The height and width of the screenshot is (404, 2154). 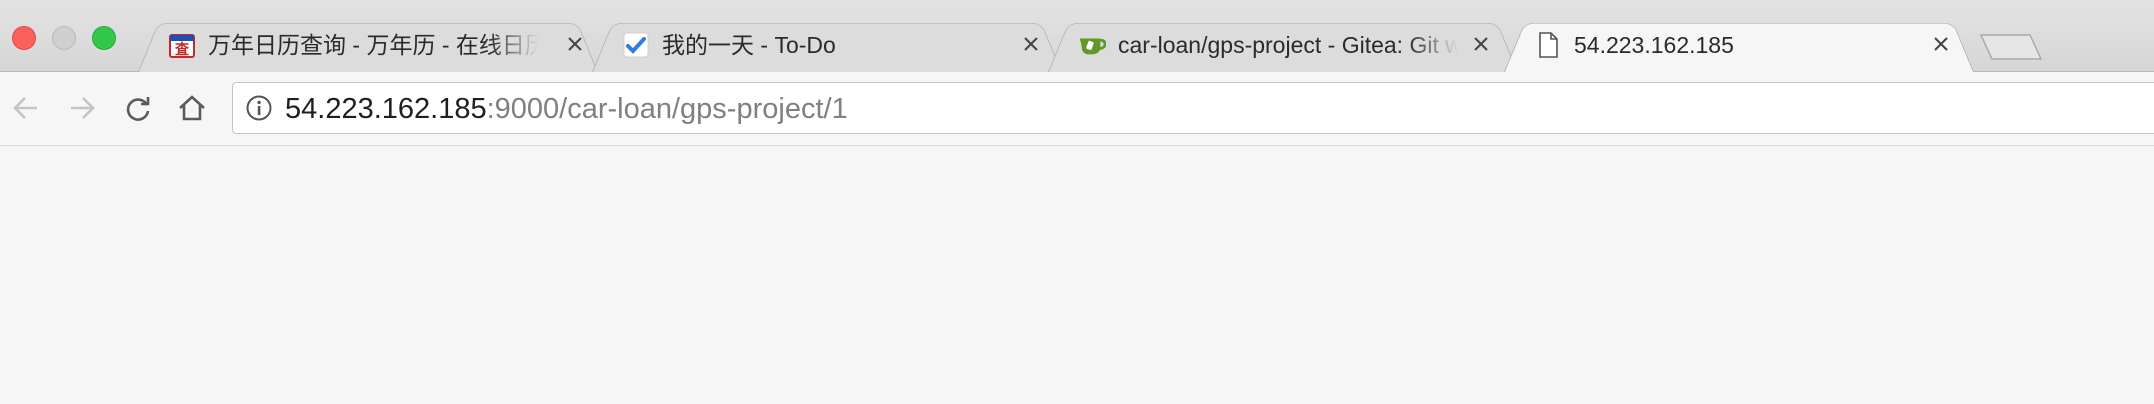 I want to click on window-maximize-button, so click(x=104, y=38).